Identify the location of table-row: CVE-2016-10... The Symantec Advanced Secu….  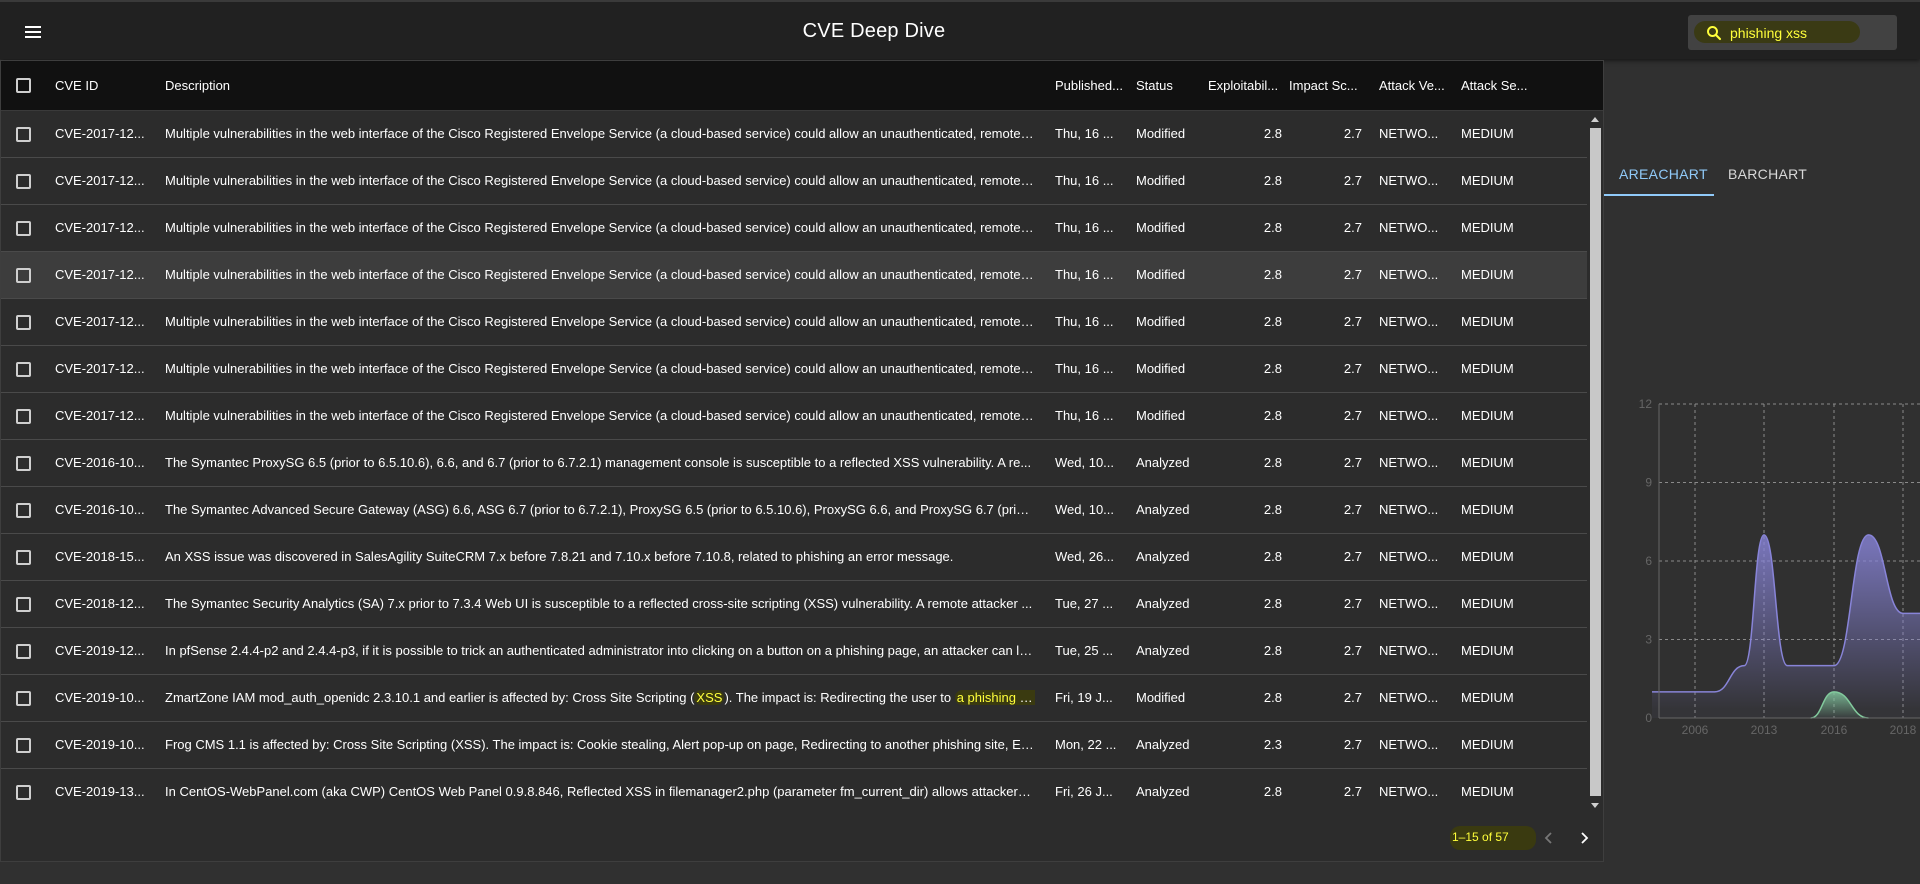
(794, 510).